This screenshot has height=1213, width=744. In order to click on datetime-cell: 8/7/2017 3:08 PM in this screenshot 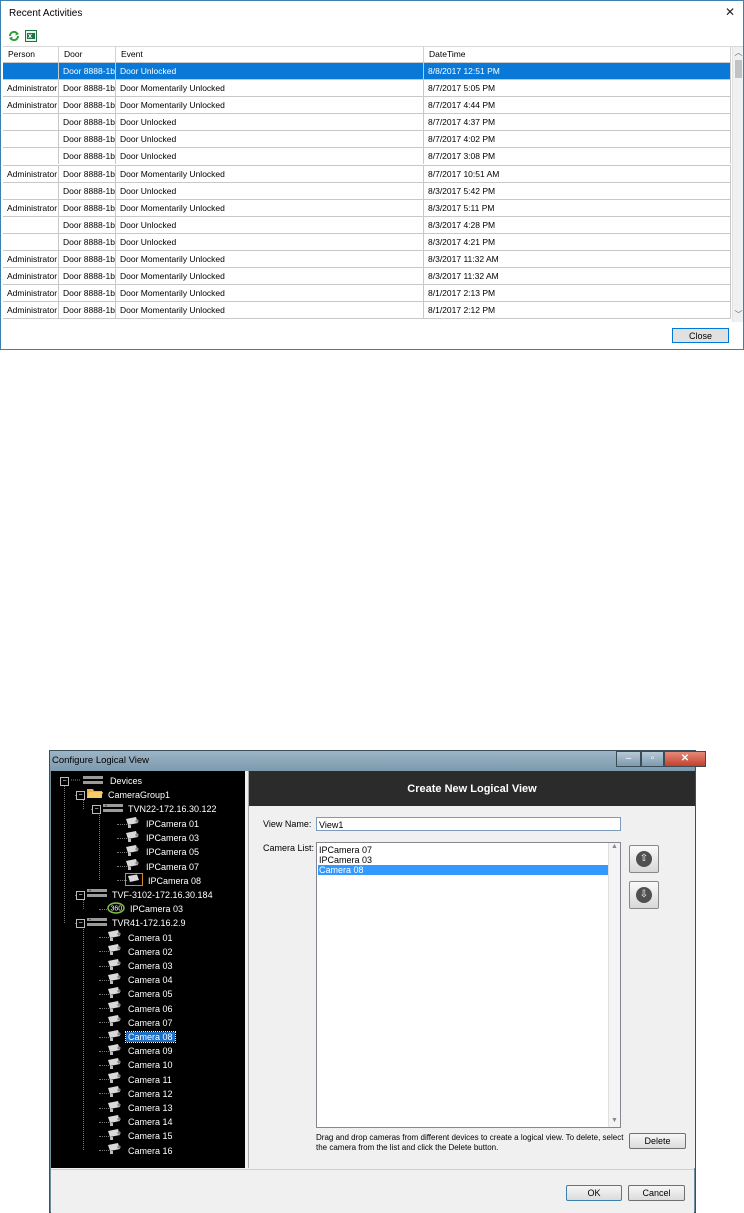, I will do `click(577, 156)`.